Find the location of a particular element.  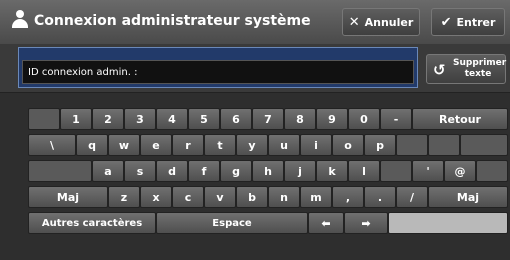

delete-text-button: ↺ Supprimer texte is located at coordinates (466, 69).